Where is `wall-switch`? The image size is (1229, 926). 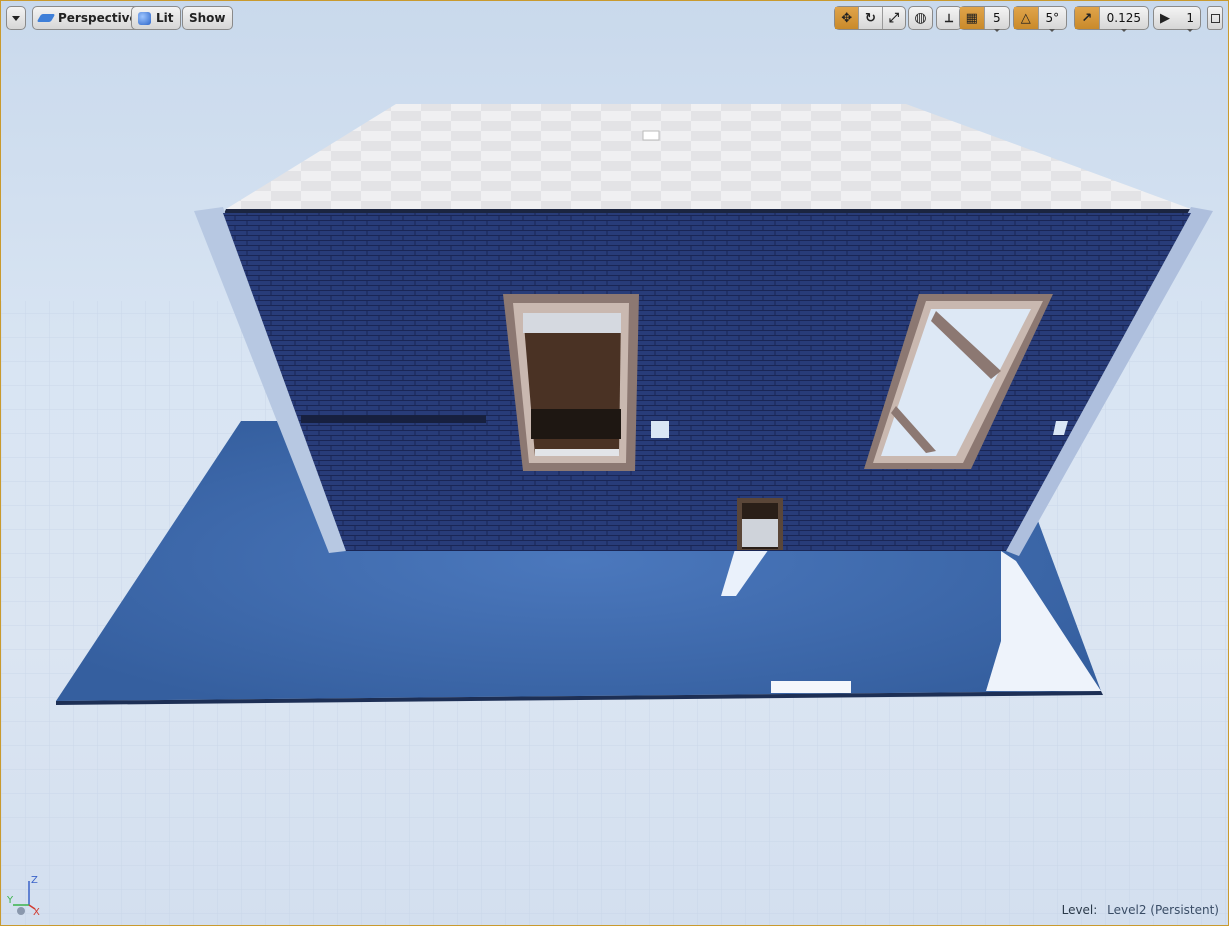 wall-switch is located at coordinates (660, 429).